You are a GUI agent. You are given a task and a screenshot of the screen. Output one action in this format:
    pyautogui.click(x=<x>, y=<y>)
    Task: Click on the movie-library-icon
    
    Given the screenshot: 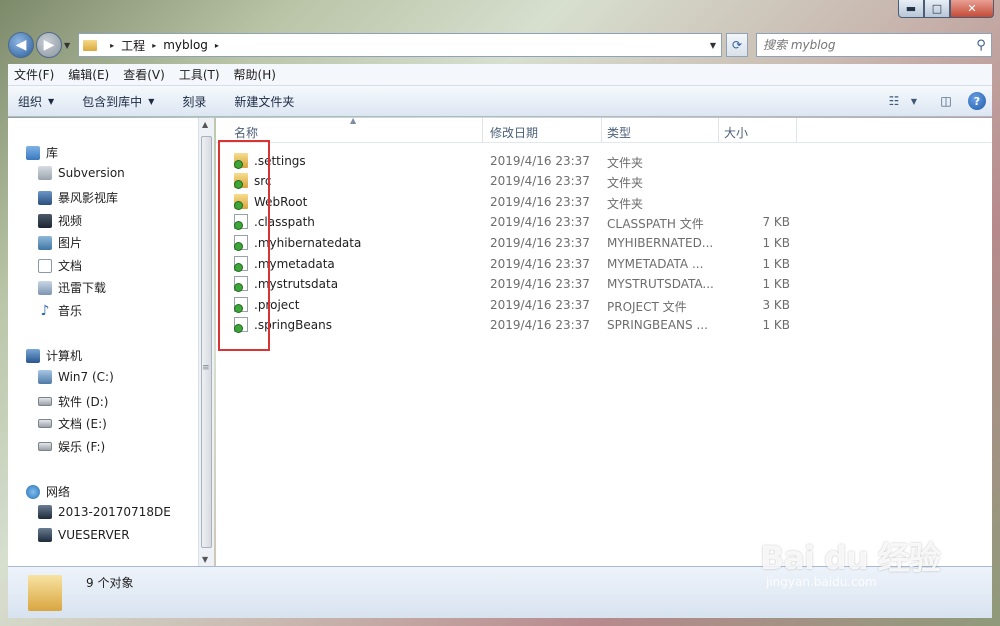 What is the action you would take?
    pyautogui.click(x=45, y=197)
    